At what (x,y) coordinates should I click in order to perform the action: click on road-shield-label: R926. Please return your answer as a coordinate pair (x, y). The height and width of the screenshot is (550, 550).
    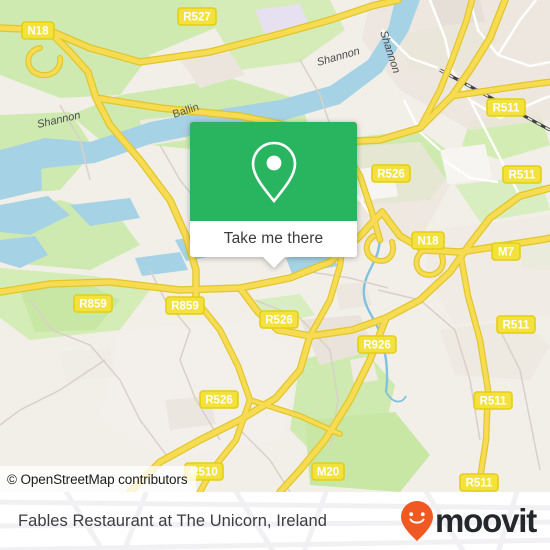
    Looking at the image, I should click on (377, 346).